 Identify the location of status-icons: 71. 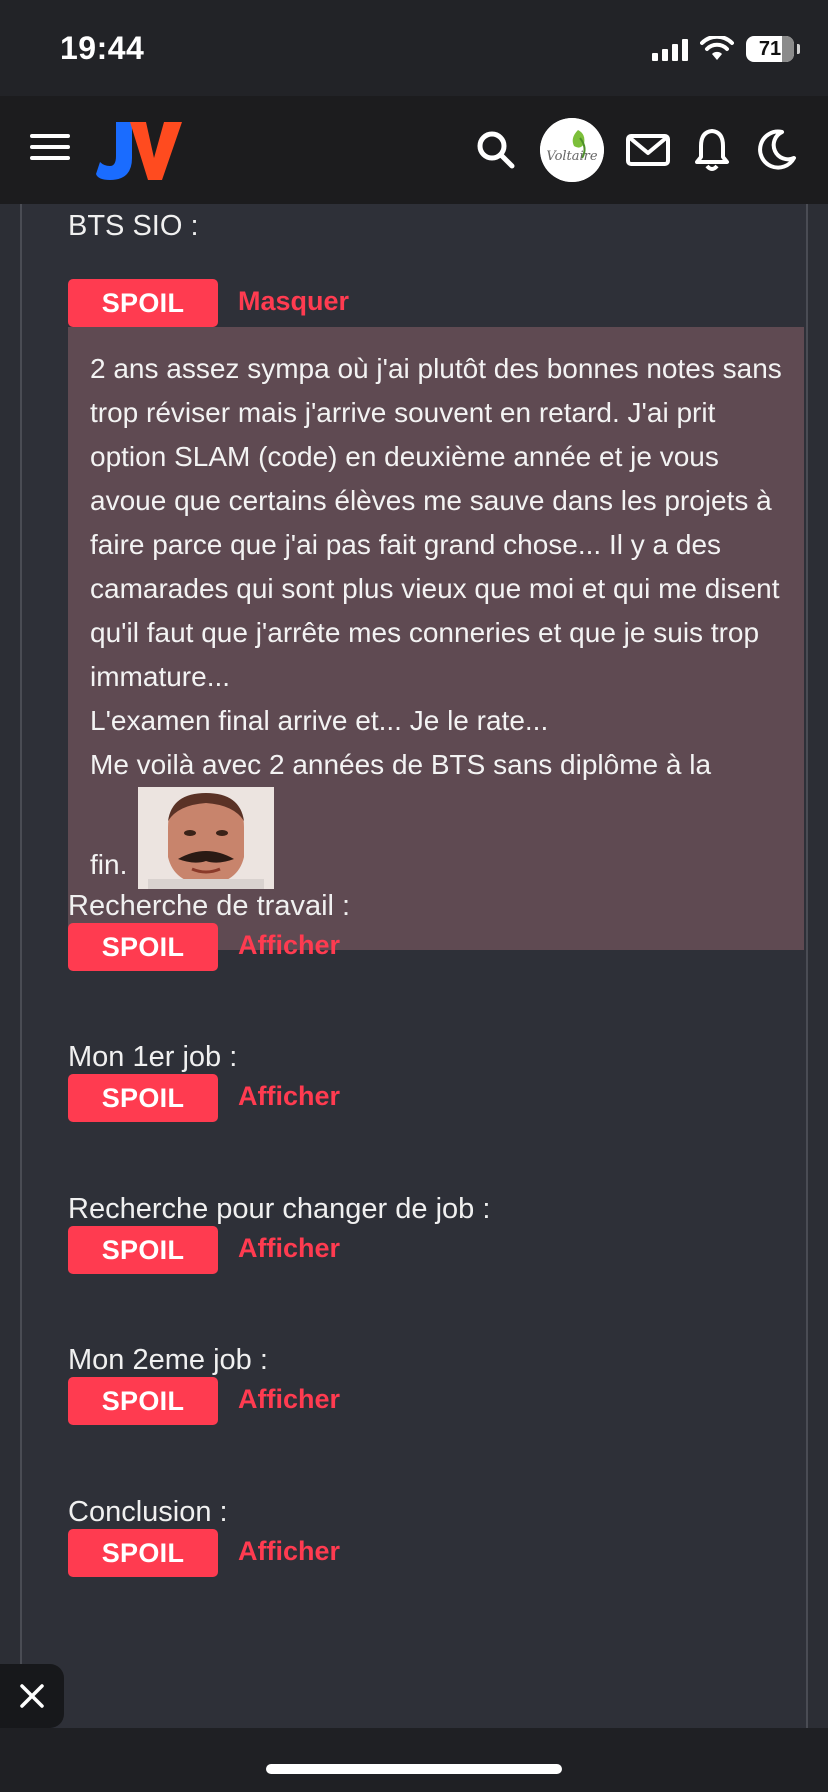
(726, 49).